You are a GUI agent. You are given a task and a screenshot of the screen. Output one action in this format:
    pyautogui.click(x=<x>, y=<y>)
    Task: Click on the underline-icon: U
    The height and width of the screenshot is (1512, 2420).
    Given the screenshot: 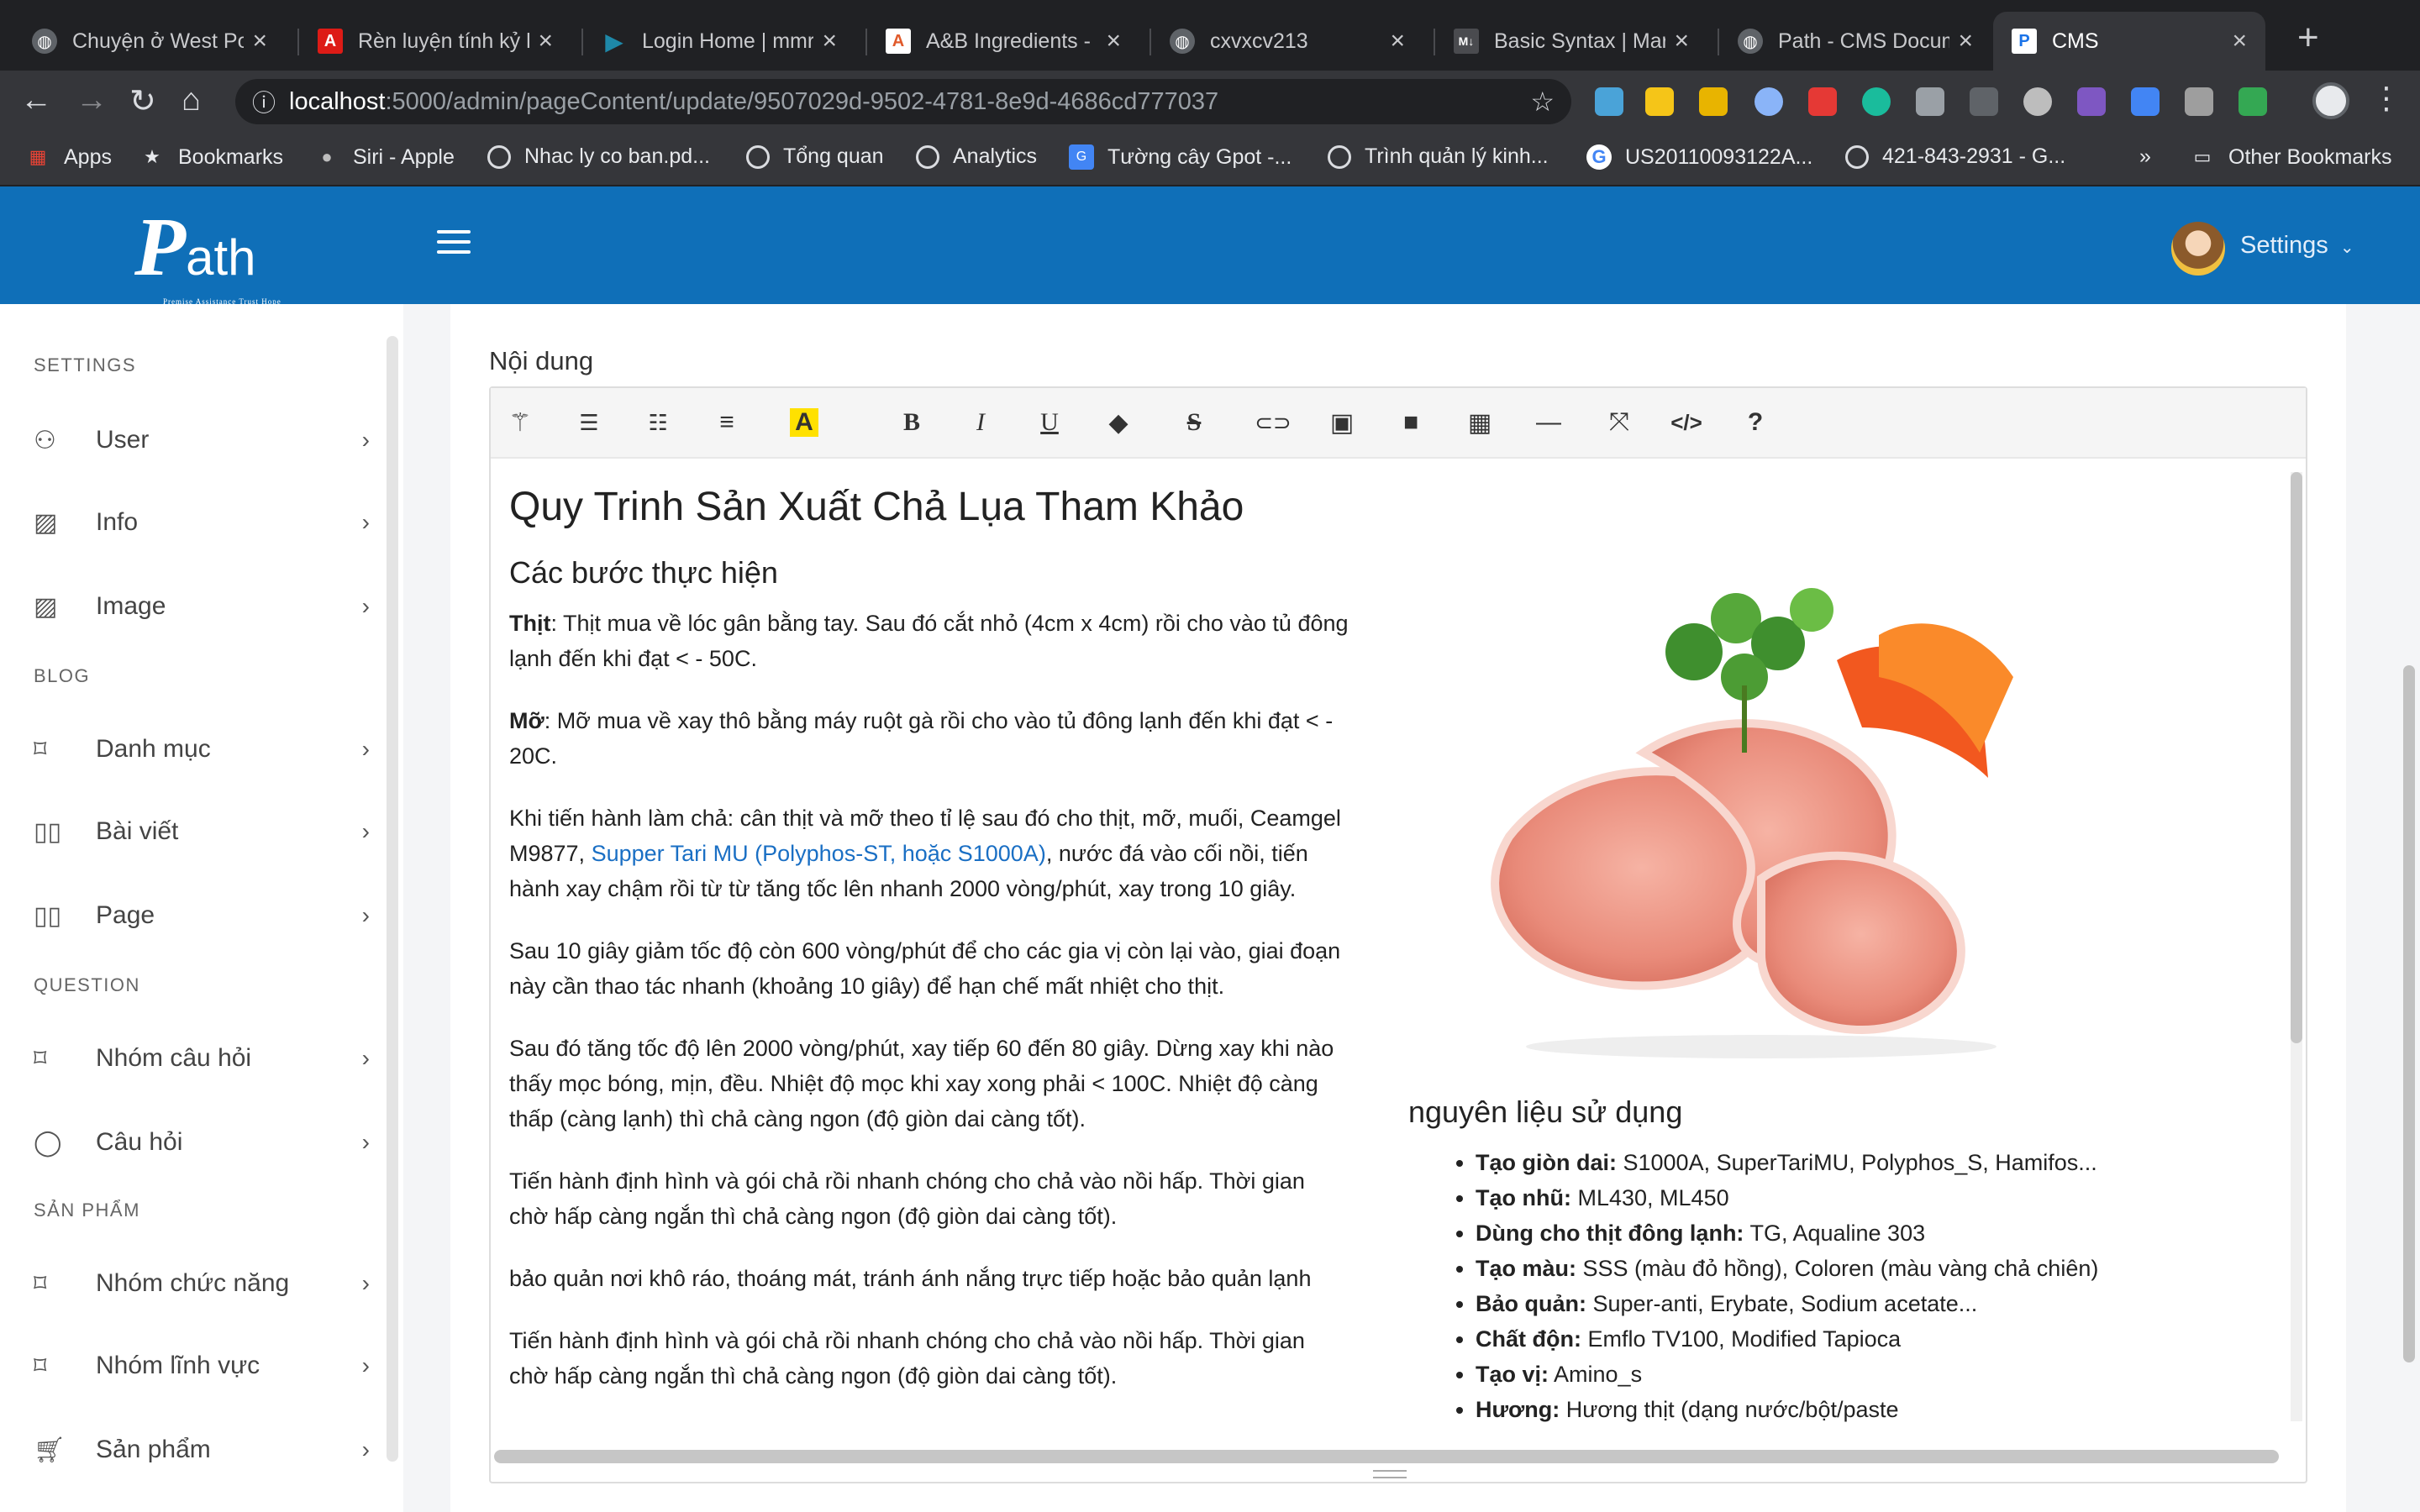 What is the action you would take?
    pyautogui.click(x=1049, y=422)
    